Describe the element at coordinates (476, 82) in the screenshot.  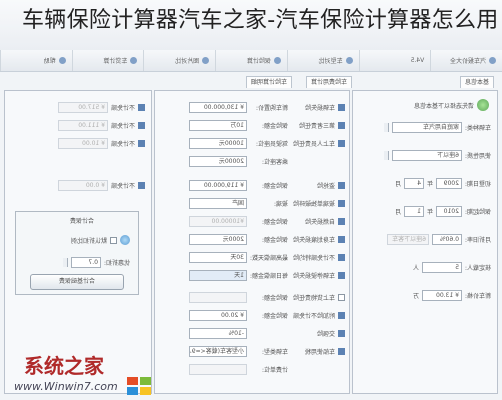
I see `tab-info: 基本信息` at that location.